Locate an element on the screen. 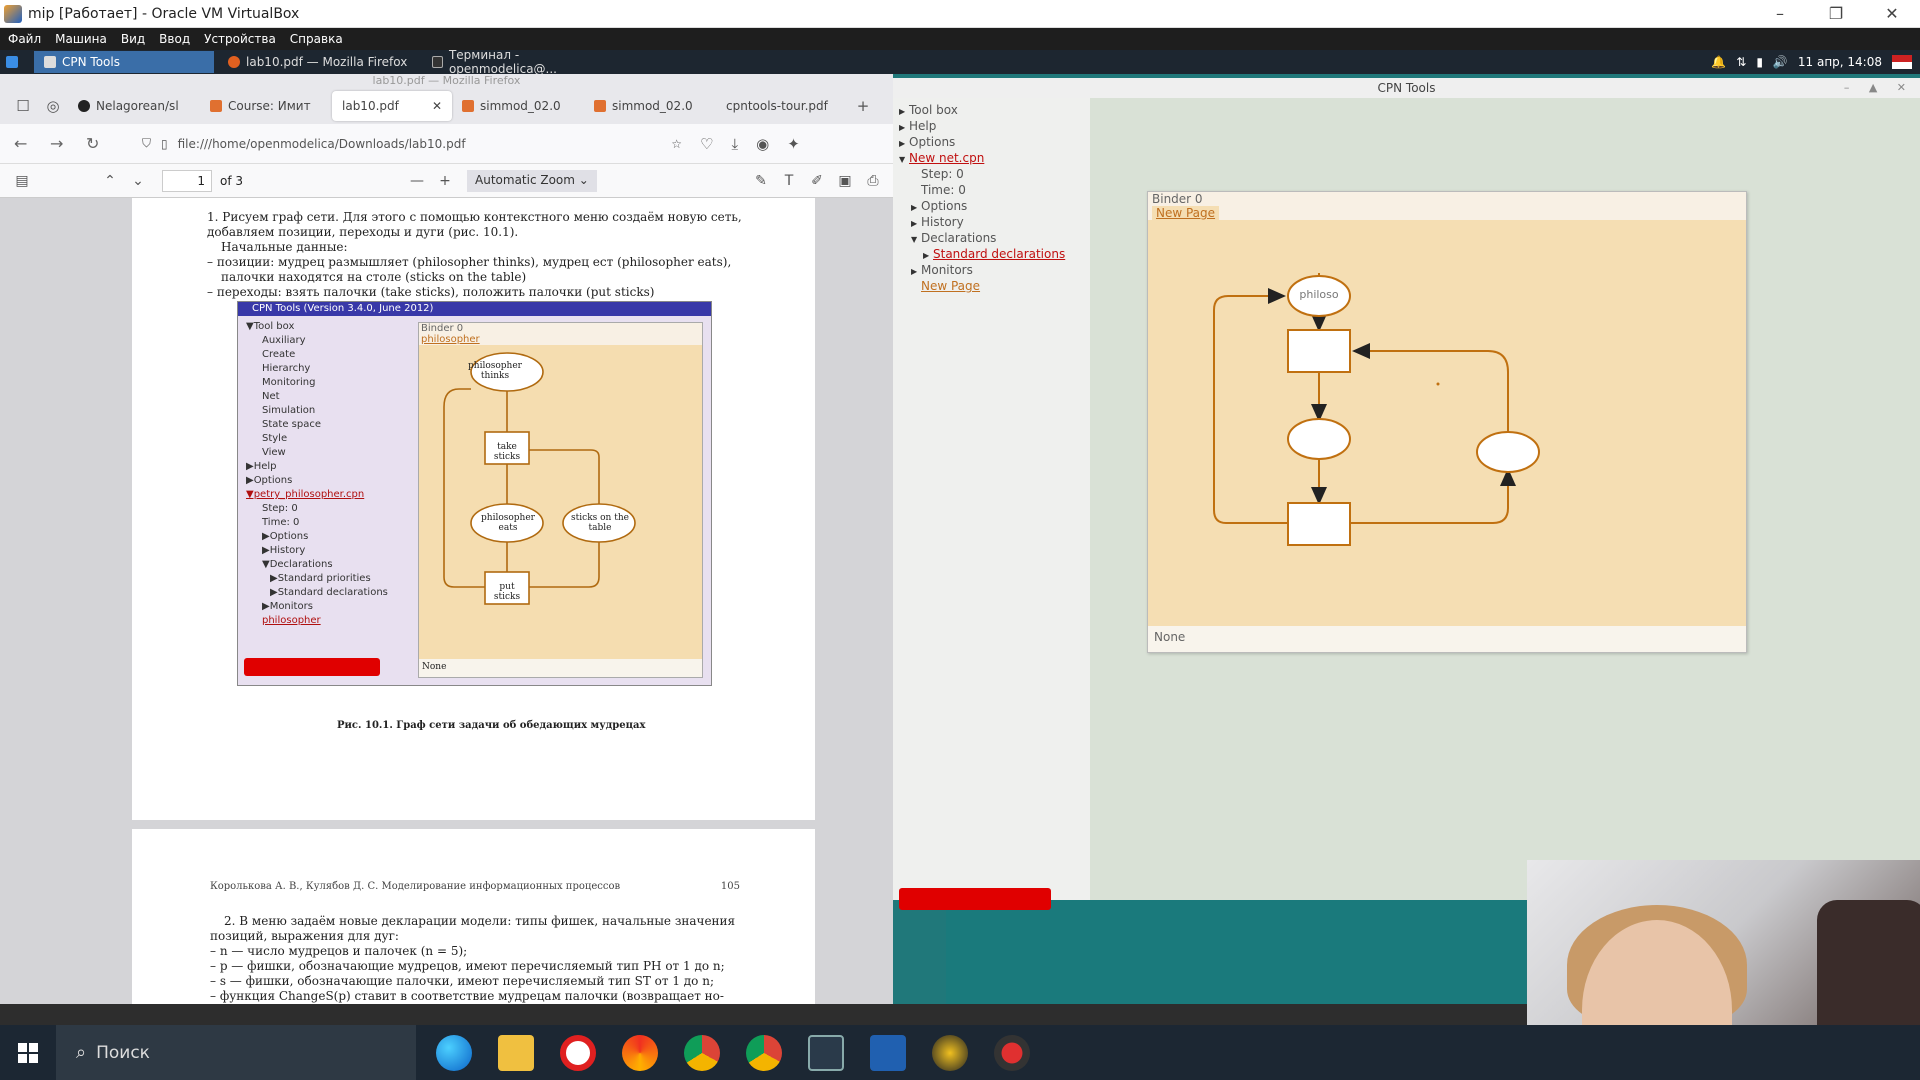 The height and width of the screenshot is (1080, 1920). zoom-in-icon: + is located at coordinates (445, 181).